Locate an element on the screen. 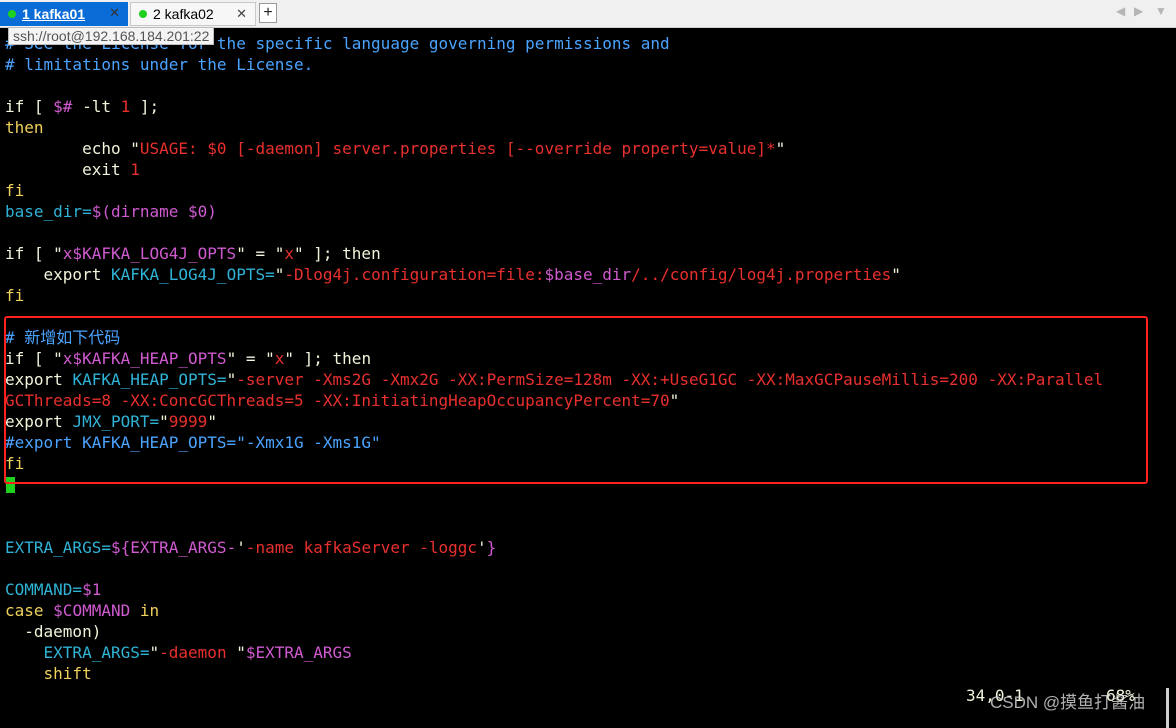 This screenshot has width=1176, height=728. code-line: COMMAND=$1 is located at coordinates (53, 589).